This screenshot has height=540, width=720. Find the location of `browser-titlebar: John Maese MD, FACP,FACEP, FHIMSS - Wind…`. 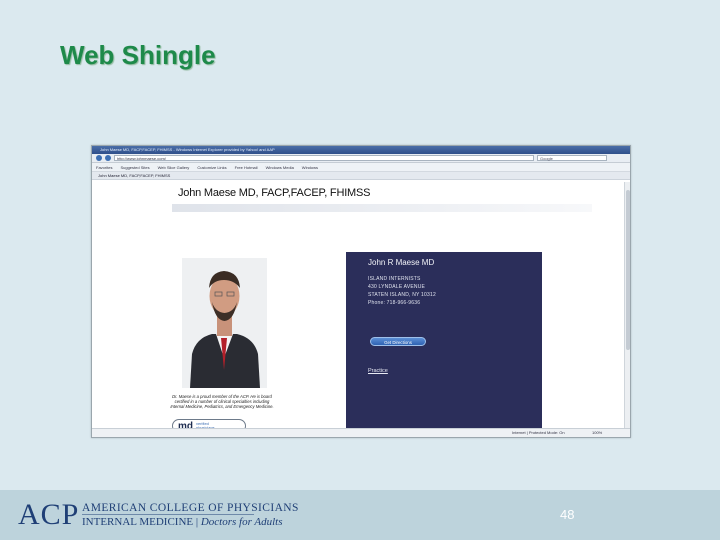

browser-titlebar: John Maese MD, FACP,FACEP, FHIMSS - Wind… is located at coordinates (361, 150).